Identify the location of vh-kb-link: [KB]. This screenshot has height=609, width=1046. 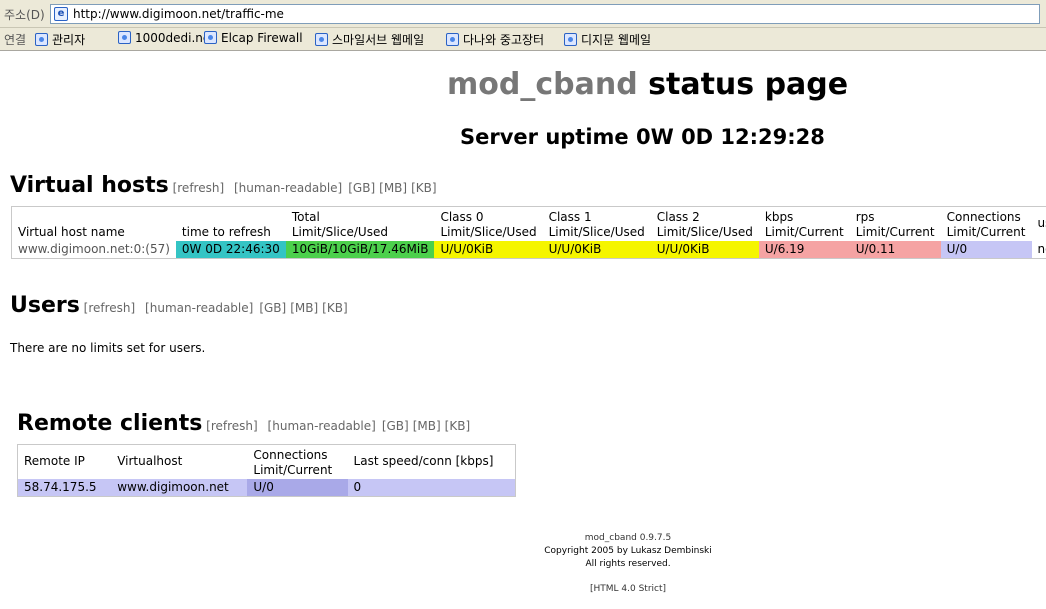
(423, 188).